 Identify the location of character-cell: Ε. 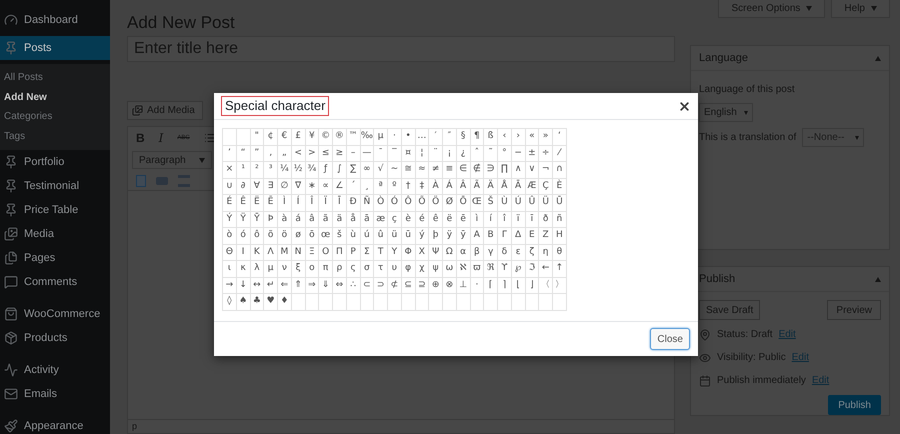
(533, 236).